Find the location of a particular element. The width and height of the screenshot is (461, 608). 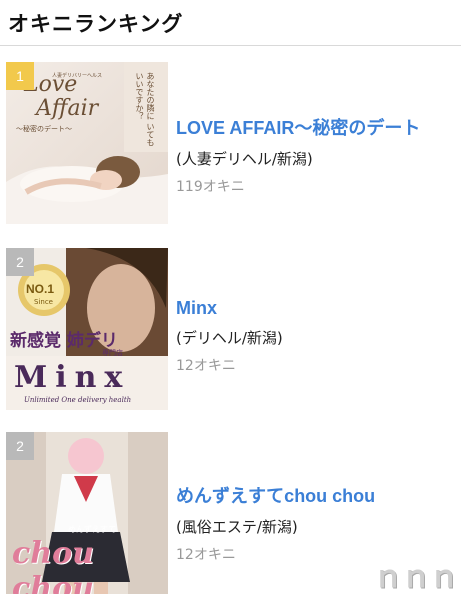

thumb-subtitle: 〜秘密のデート〜 is located at coordinates (44, 129).